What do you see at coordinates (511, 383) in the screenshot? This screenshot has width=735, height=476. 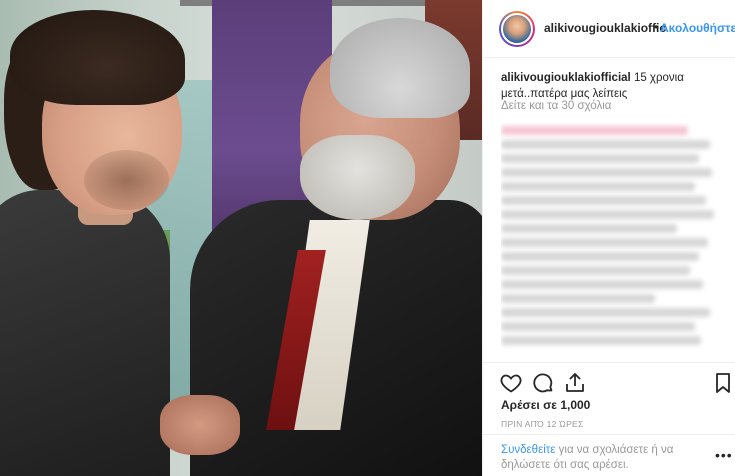 I see `heart-icon` at bounding box center [511, 383].